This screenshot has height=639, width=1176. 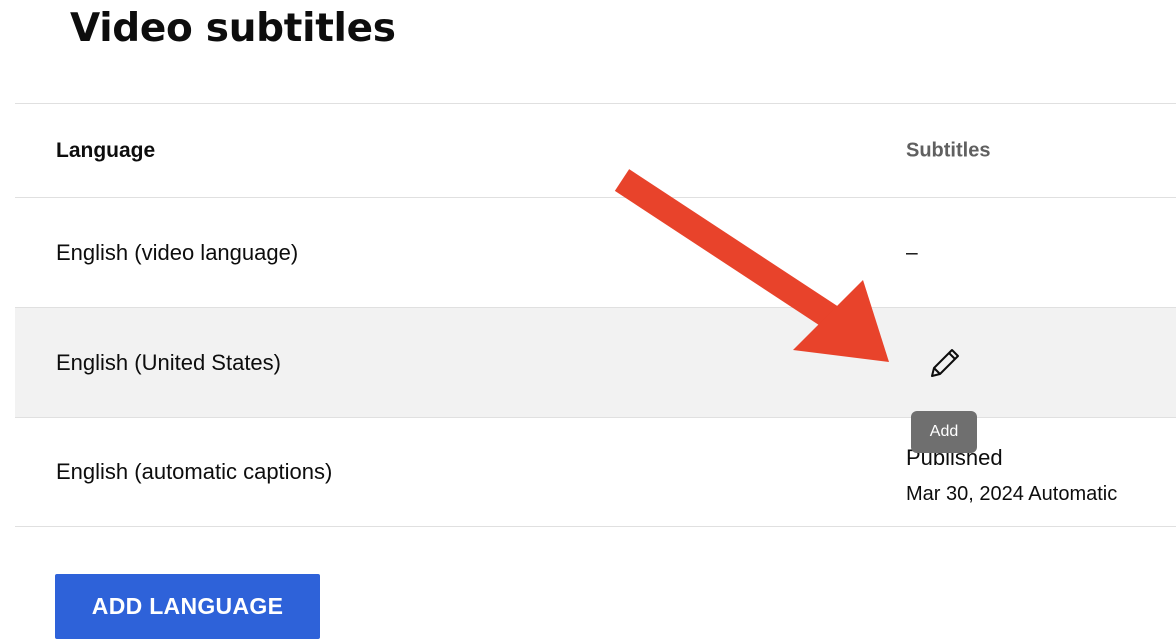 What do you see at coordinates (187, 606) in the screenshot?
I see `add-language-button: ADD LANGUAGE` at bounding box center [187, 606].